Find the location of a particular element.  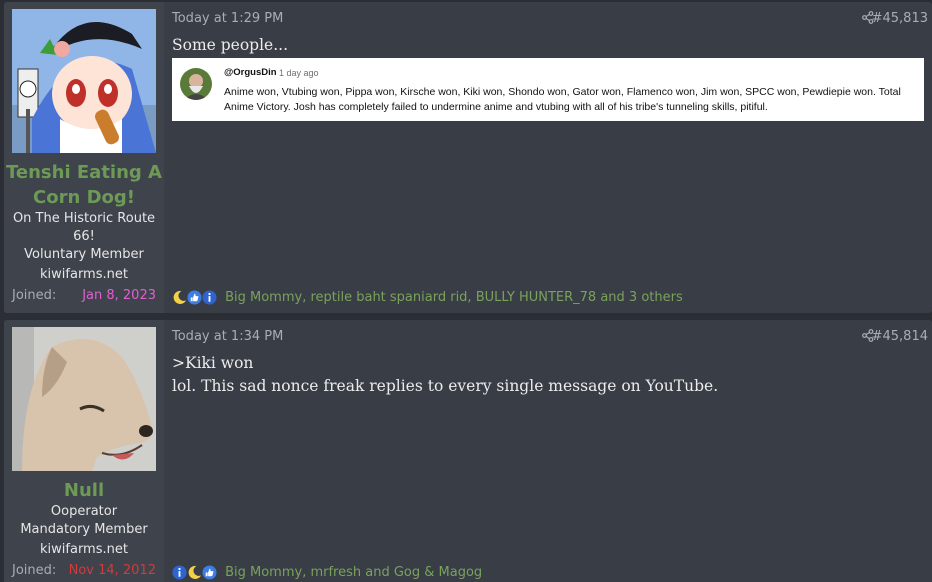

embed-author: @OrgusDin is located at coordinates (250, 72).